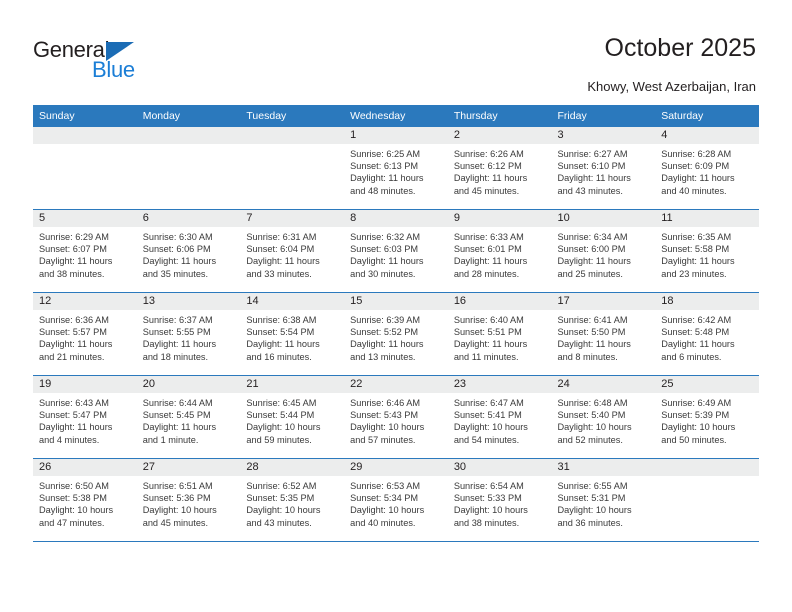 Image resolution: width=792 pixels, height=612 pixels. What do you see at coordinates (384, 249) in the screenshot?
I see `sunset-text: Sunset: 6:03 PM` at bounding box center [384, 249].